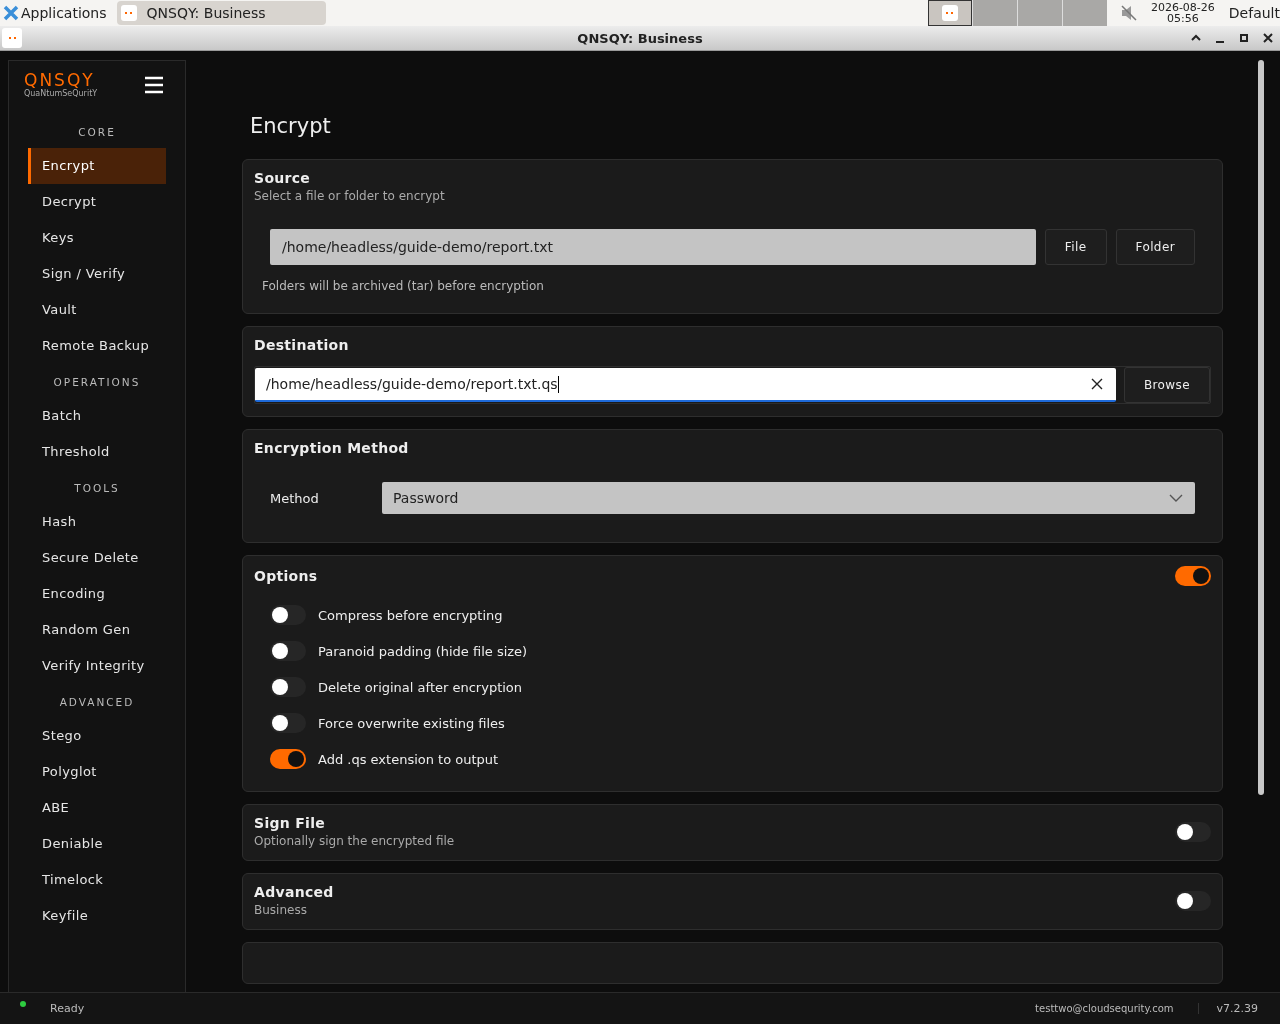 This screenshot has height=1024, width=1280. What do you see at coordinates (221, 13) in the screenshot?
I see `taskbar-task: QNSQY: Business` at bounding box center [221, 13].